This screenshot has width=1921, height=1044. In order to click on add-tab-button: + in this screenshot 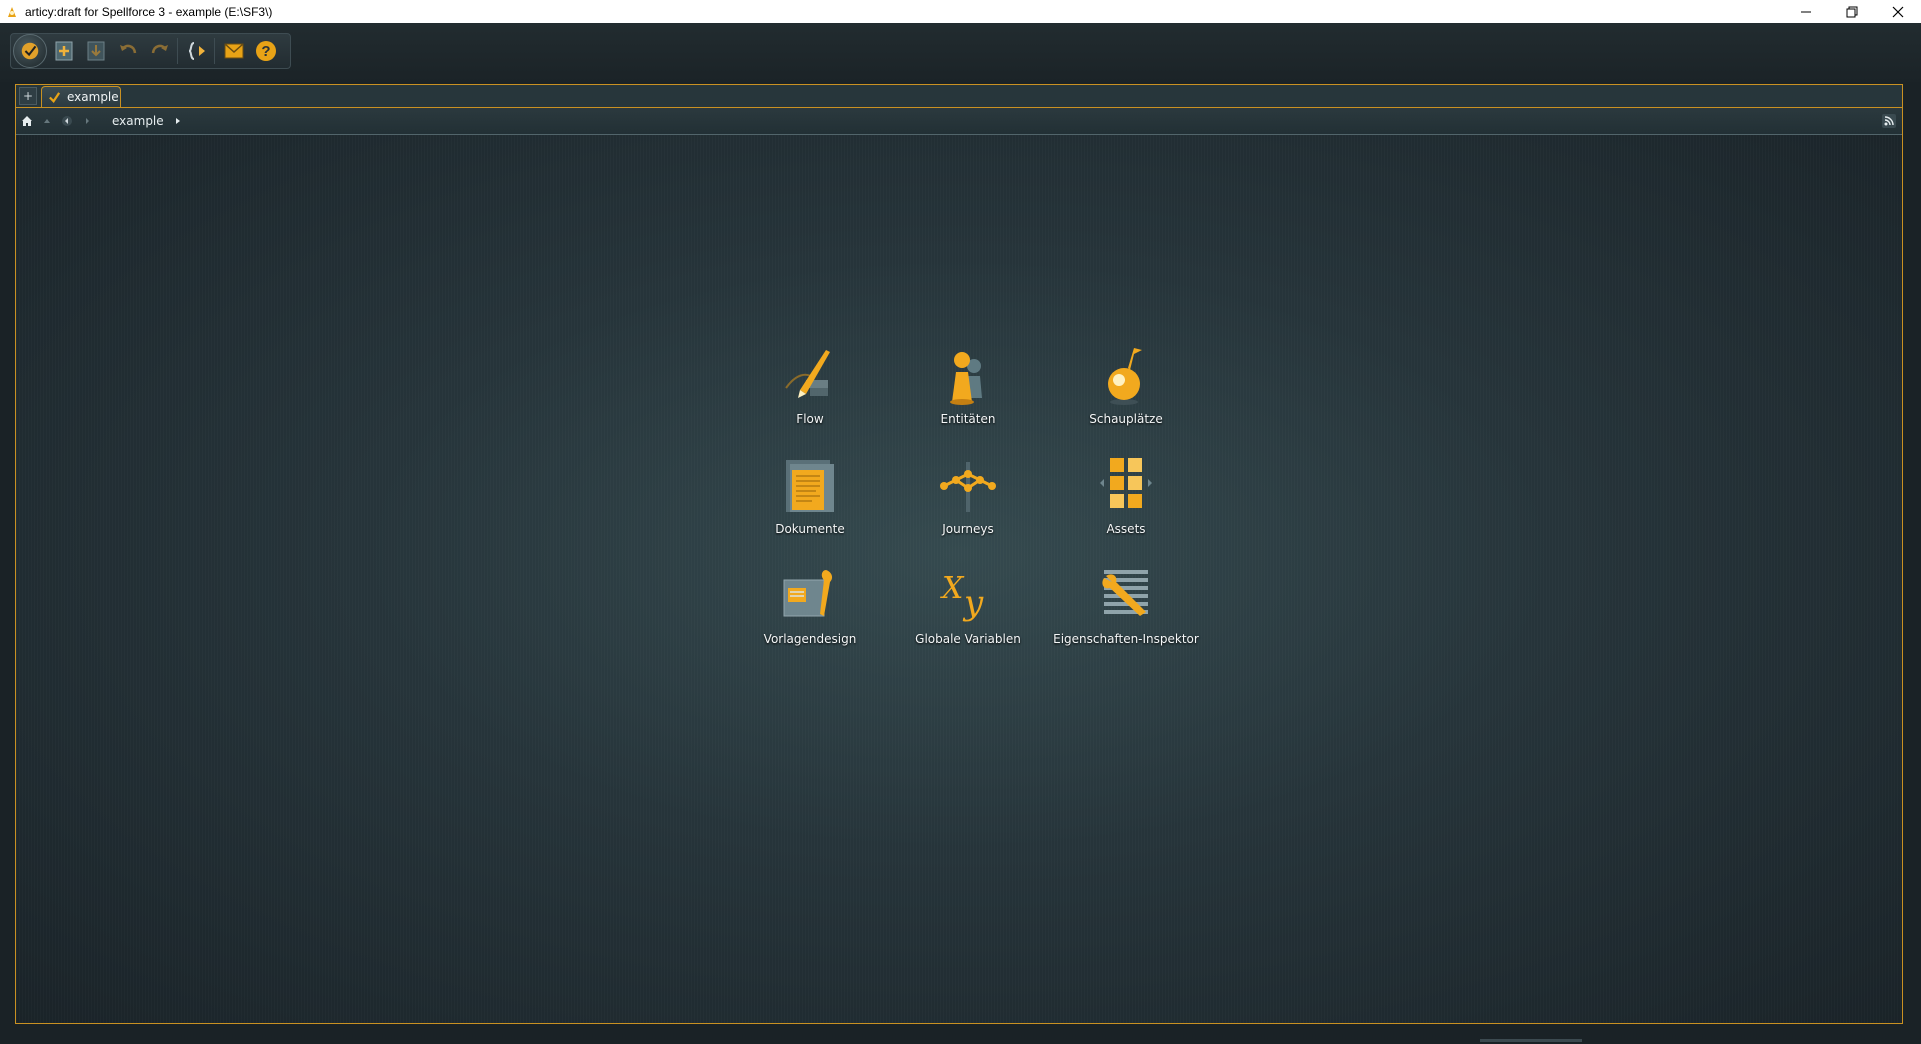, I will do `click(28, 96)`.